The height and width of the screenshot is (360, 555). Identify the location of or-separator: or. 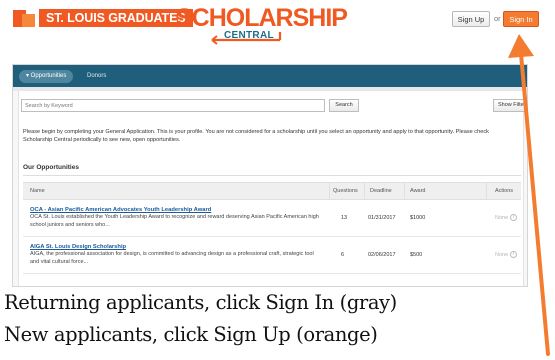
(497, 18).